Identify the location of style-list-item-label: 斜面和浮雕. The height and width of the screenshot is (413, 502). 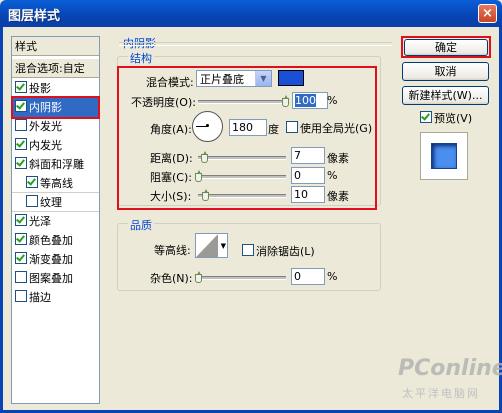
(56, 164).